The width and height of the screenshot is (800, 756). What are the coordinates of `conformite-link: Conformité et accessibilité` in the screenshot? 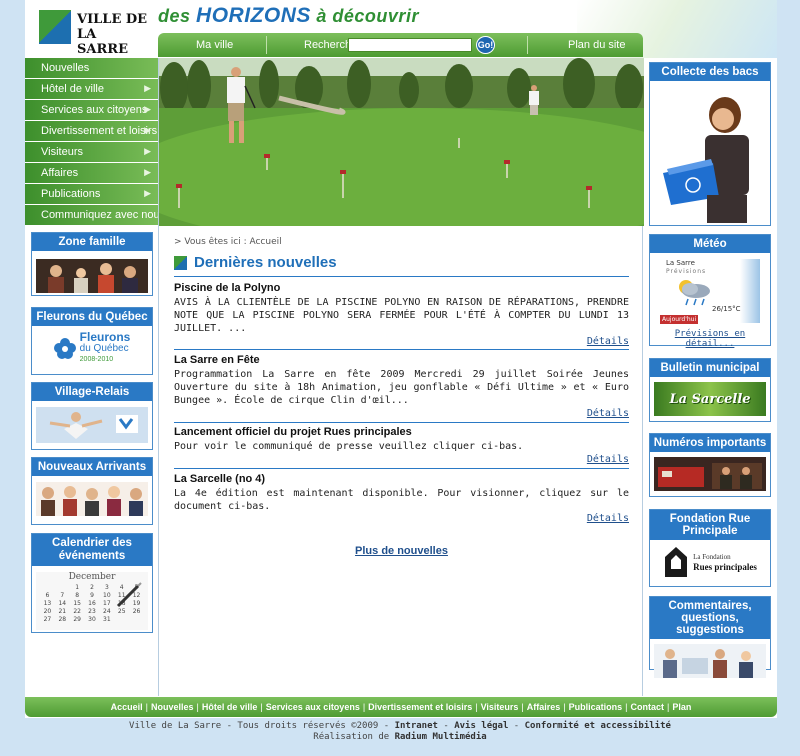 It's located at (598, 726).